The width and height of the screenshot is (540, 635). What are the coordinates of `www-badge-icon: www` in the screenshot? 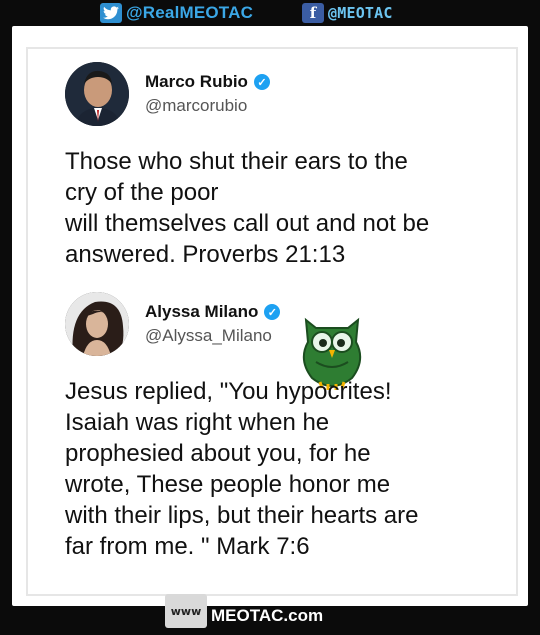 It's located at (186, 611).